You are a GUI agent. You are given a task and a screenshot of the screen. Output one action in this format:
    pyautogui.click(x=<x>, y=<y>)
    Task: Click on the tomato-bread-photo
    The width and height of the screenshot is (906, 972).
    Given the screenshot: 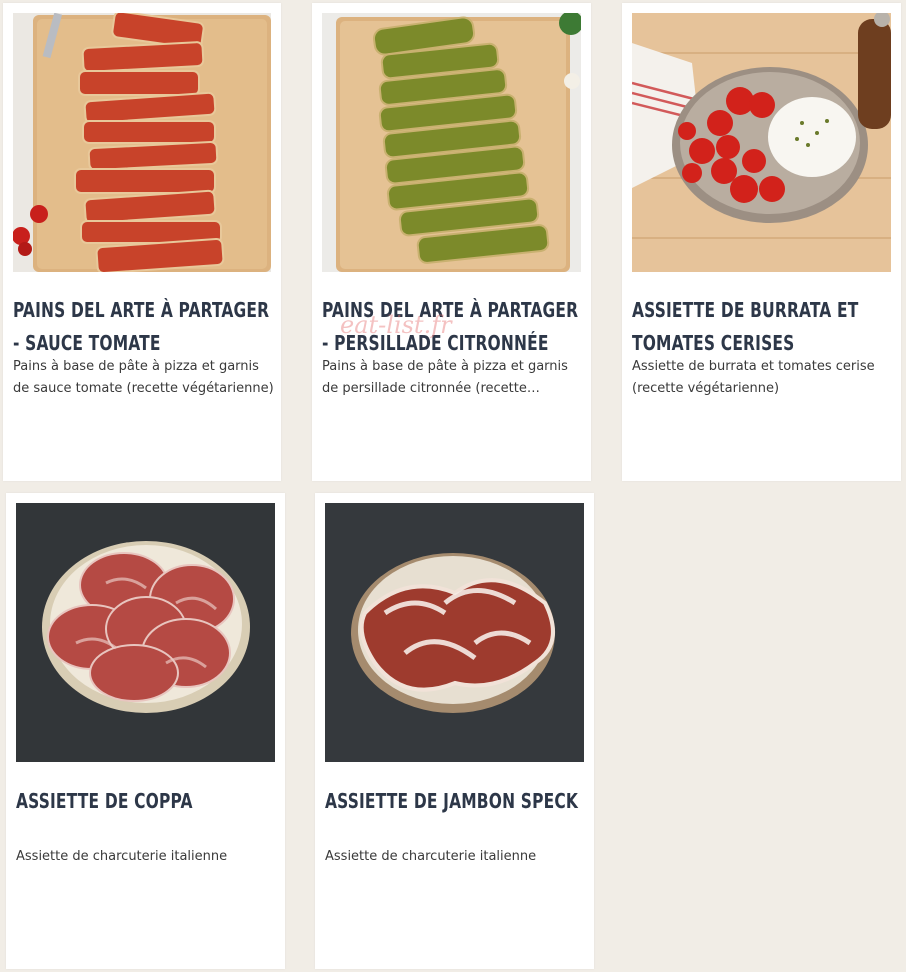 What is the action you would take?
    pyautogui.click(x=142, y=142)
    